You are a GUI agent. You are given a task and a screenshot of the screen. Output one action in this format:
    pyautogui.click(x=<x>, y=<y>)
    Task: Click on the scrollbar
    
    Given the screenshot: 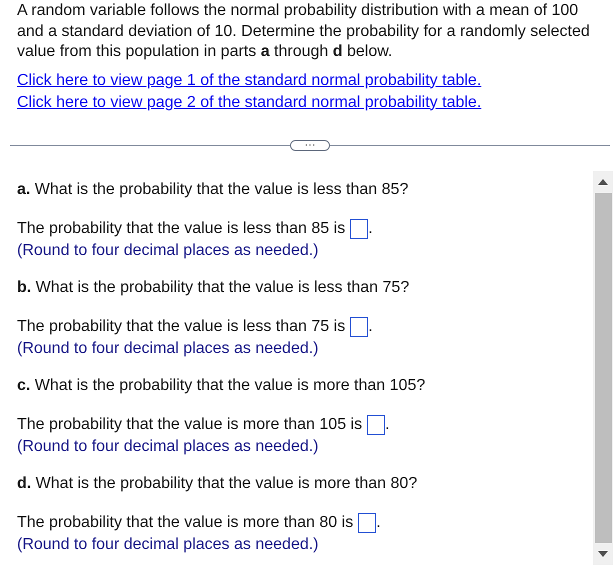 What is the action you would take?
    pyautogui.click(x=603, y=367)
    